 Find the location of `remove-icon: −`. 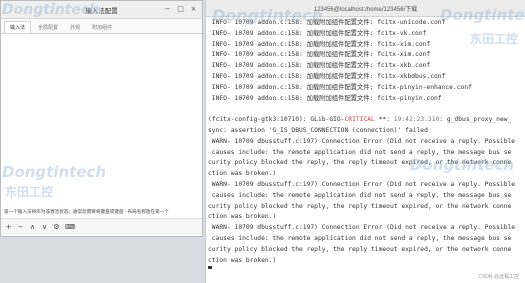

remove-icon: − is located at coordinates (20, 227).